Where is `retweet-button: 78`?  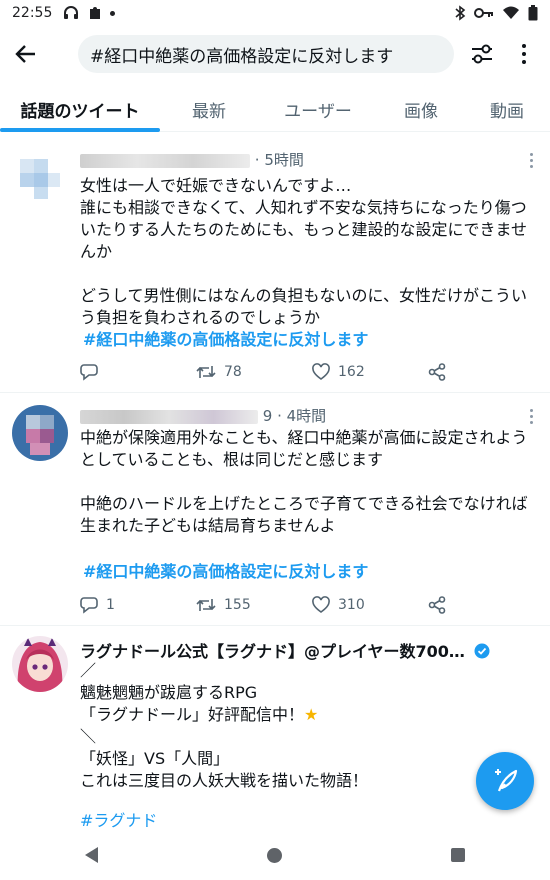 retweet-button: 78 is located at coordinates (254, 372).